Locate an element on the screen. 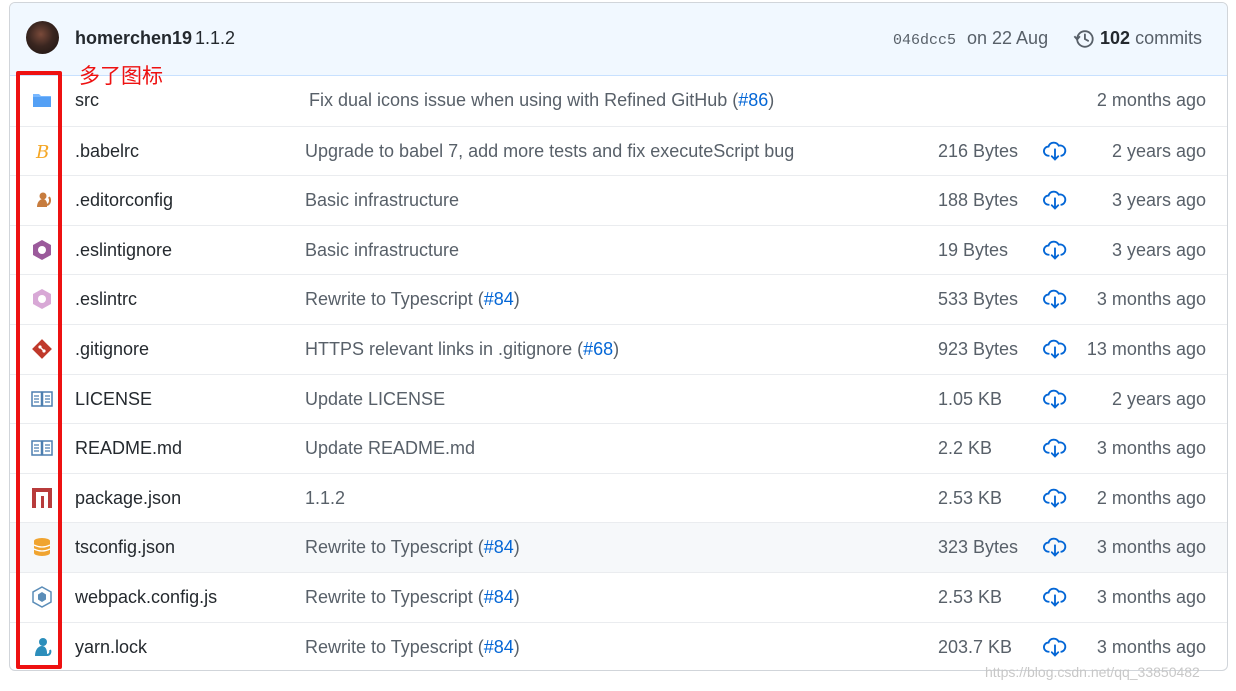  file-name-link: src is located at coordinates (87, 100).